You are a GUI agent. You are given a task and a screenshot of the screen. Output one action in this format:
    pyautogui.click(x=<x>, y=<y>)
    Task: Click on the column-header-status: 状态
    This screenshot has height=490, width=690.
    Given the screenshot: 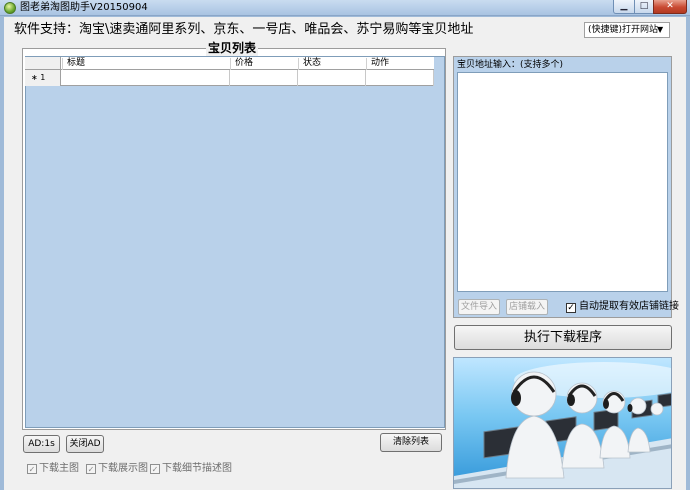 What is the action you would take?
    pyautogui.click(x=332, y=64)
    